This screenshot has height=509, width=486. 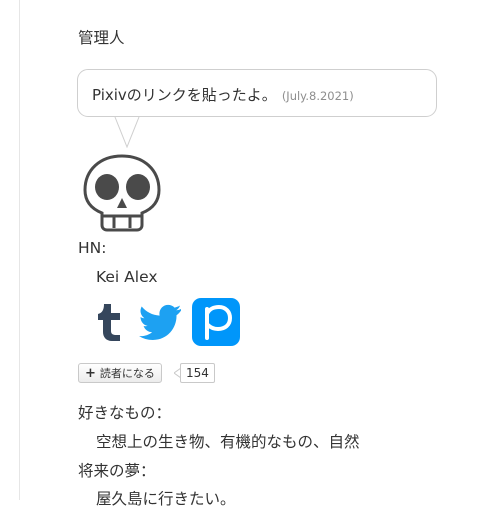 I want to click on twitter-link, so click(x=160, y=322).